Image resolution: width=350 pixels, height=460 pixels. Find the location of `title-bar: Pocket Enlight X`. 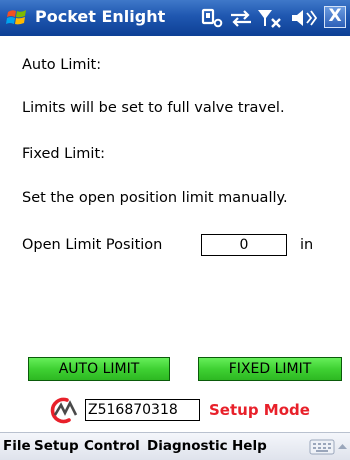

title-bar: Pocket Enlight X is located at coordinates (175, 18).